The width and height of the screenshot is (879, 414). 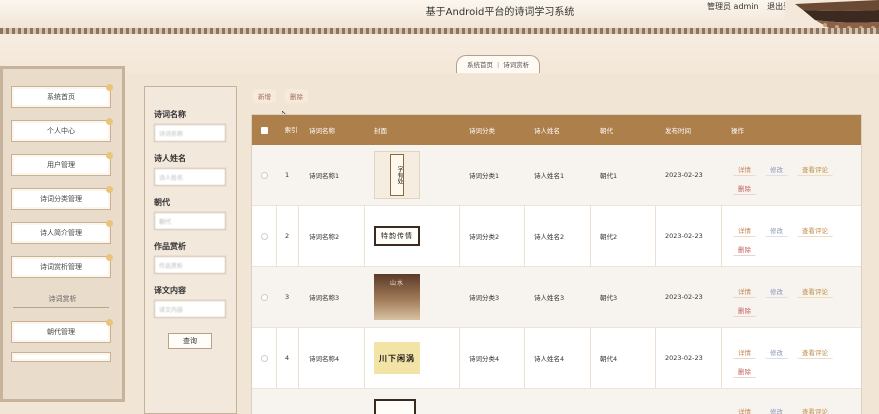 I want to click on sidebar-section-label: 诗词赏析, so click(x=62, y=299).